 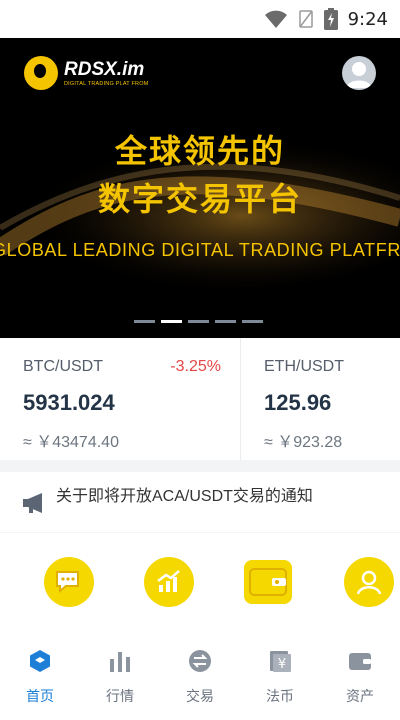 I want to click on ticker-cny-value: ≈ ￥43474.40, so click(x=71, y=442).